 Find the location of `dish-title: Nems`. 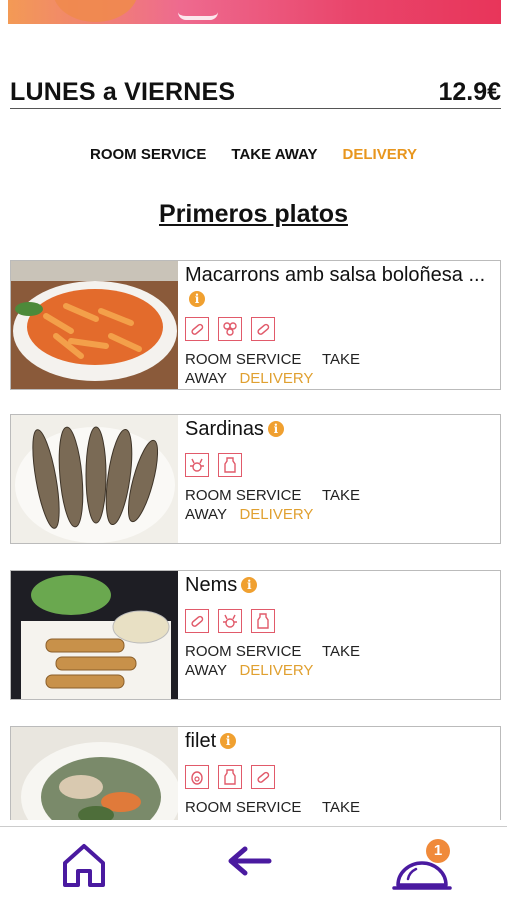

dish-title: Nems is located at coordinates (211, 585).